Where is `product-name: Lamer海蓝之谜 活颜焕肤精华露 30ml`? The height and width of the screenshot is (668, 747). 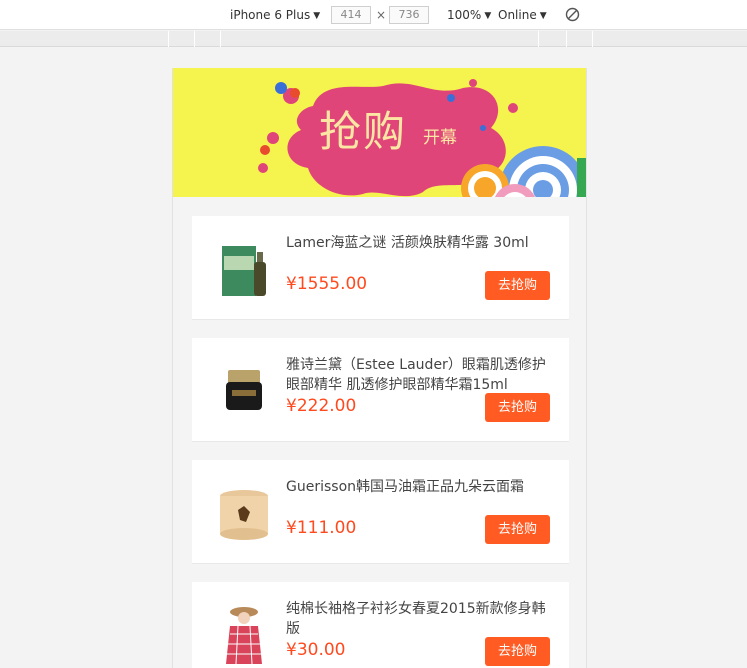 product-name: Lamer海蓝之谜 活颜焕肤精华露 30ml is located at coordinates (407, 243).